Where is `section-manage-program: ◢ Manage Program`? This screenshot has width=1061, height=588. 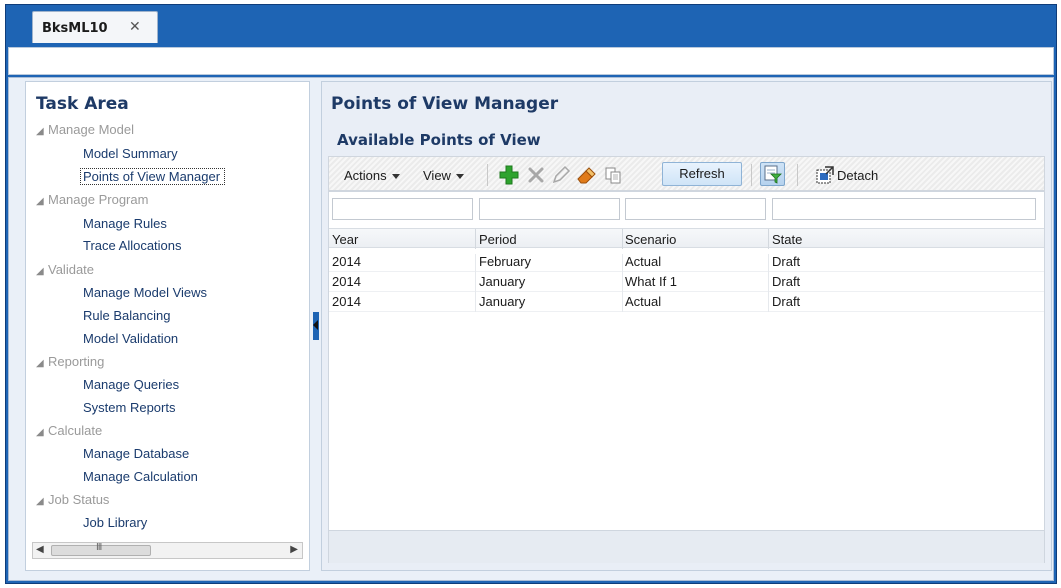
section-manage-program: ◢ Manage Program is located at coordinates (92, 199).